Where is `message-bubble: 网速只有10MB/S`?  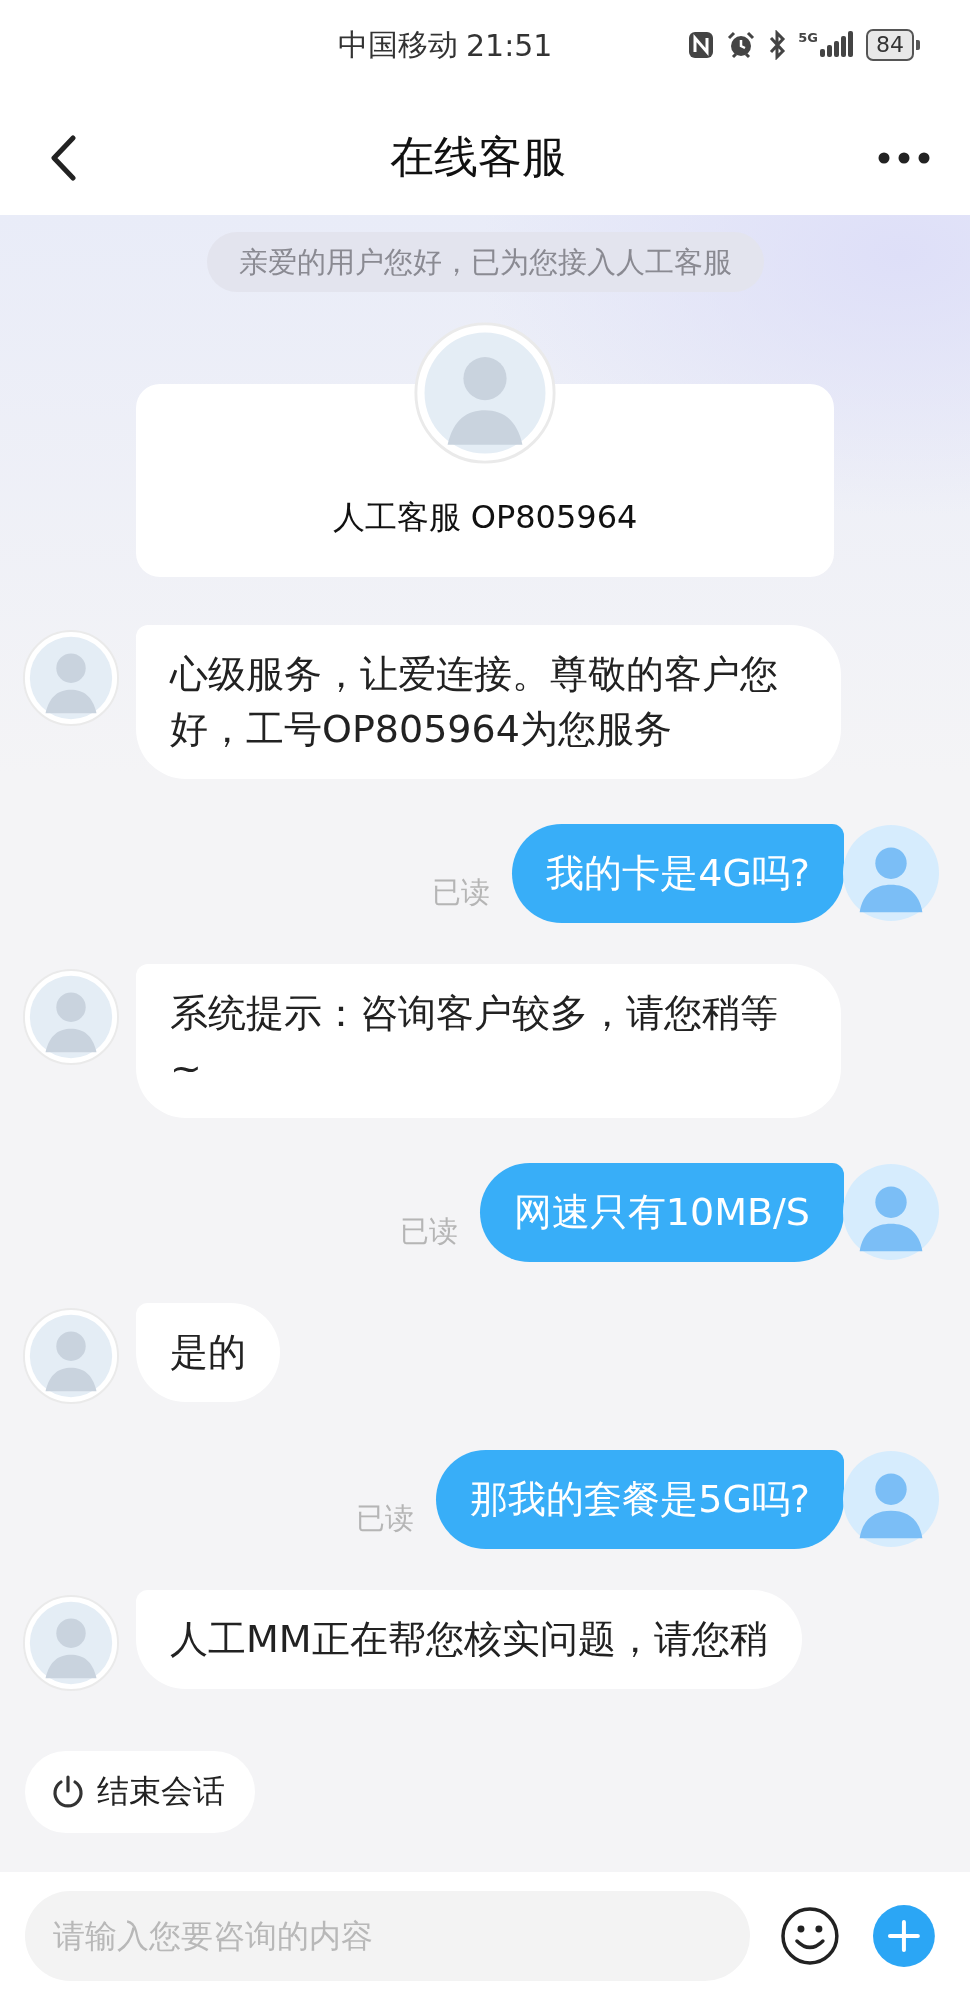
message-bubble: 网速只有10MB/S is located at coordinates (661, 1212).